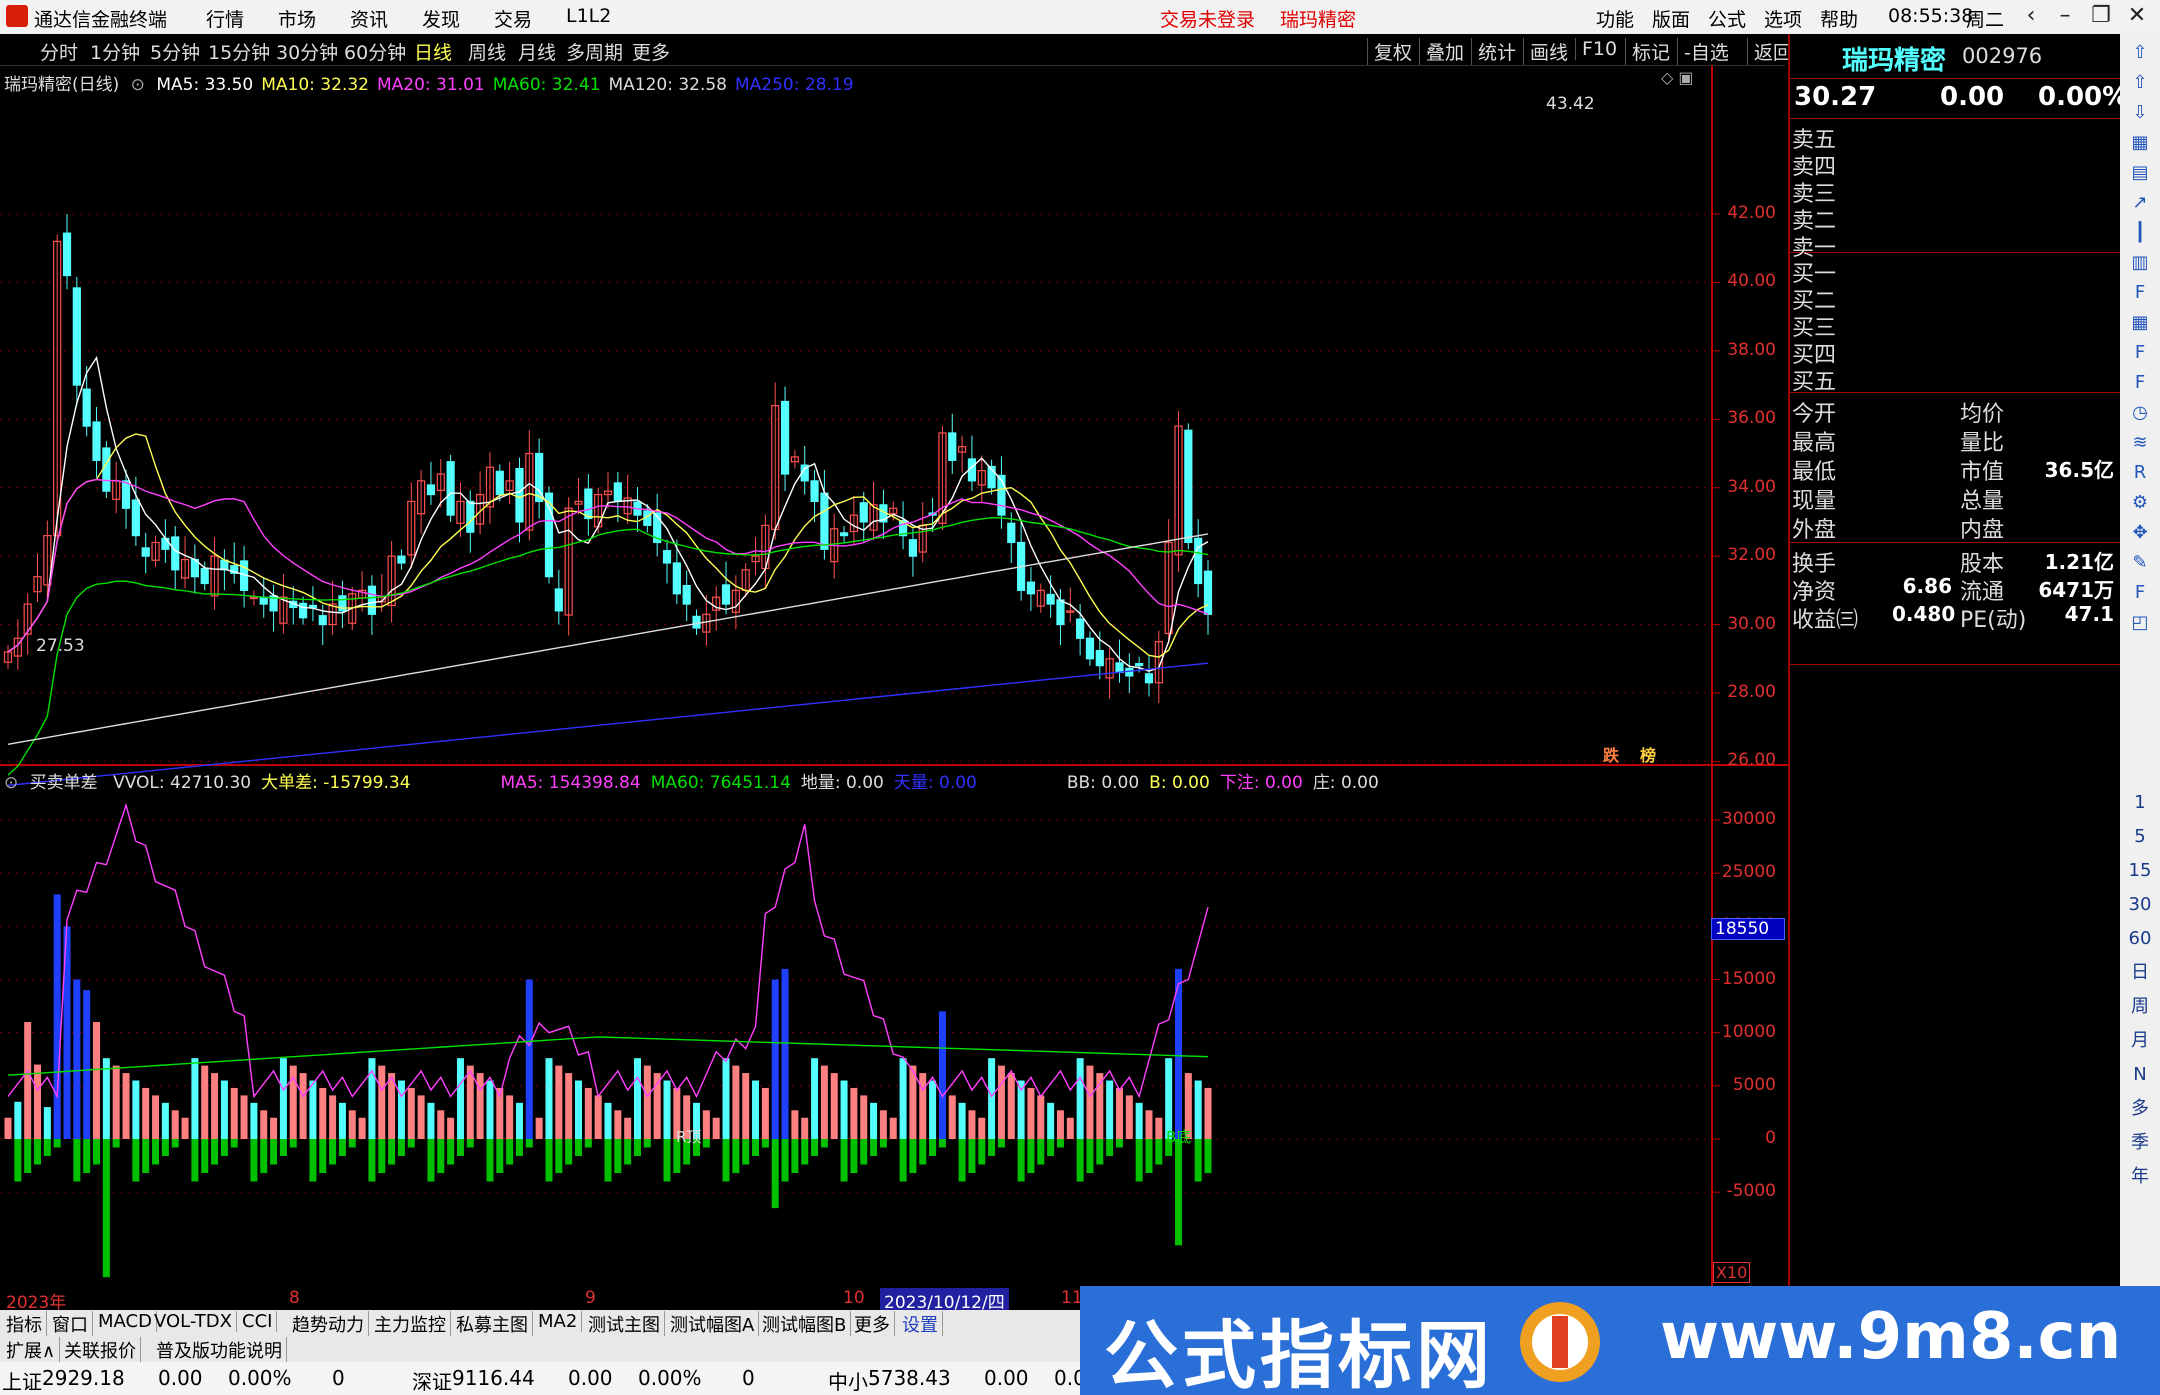 The image size is (2160, 1395). Describe the element at coordinates (2140, 503) in the screenshot. I see `gear-icon: ⚙` at that location.